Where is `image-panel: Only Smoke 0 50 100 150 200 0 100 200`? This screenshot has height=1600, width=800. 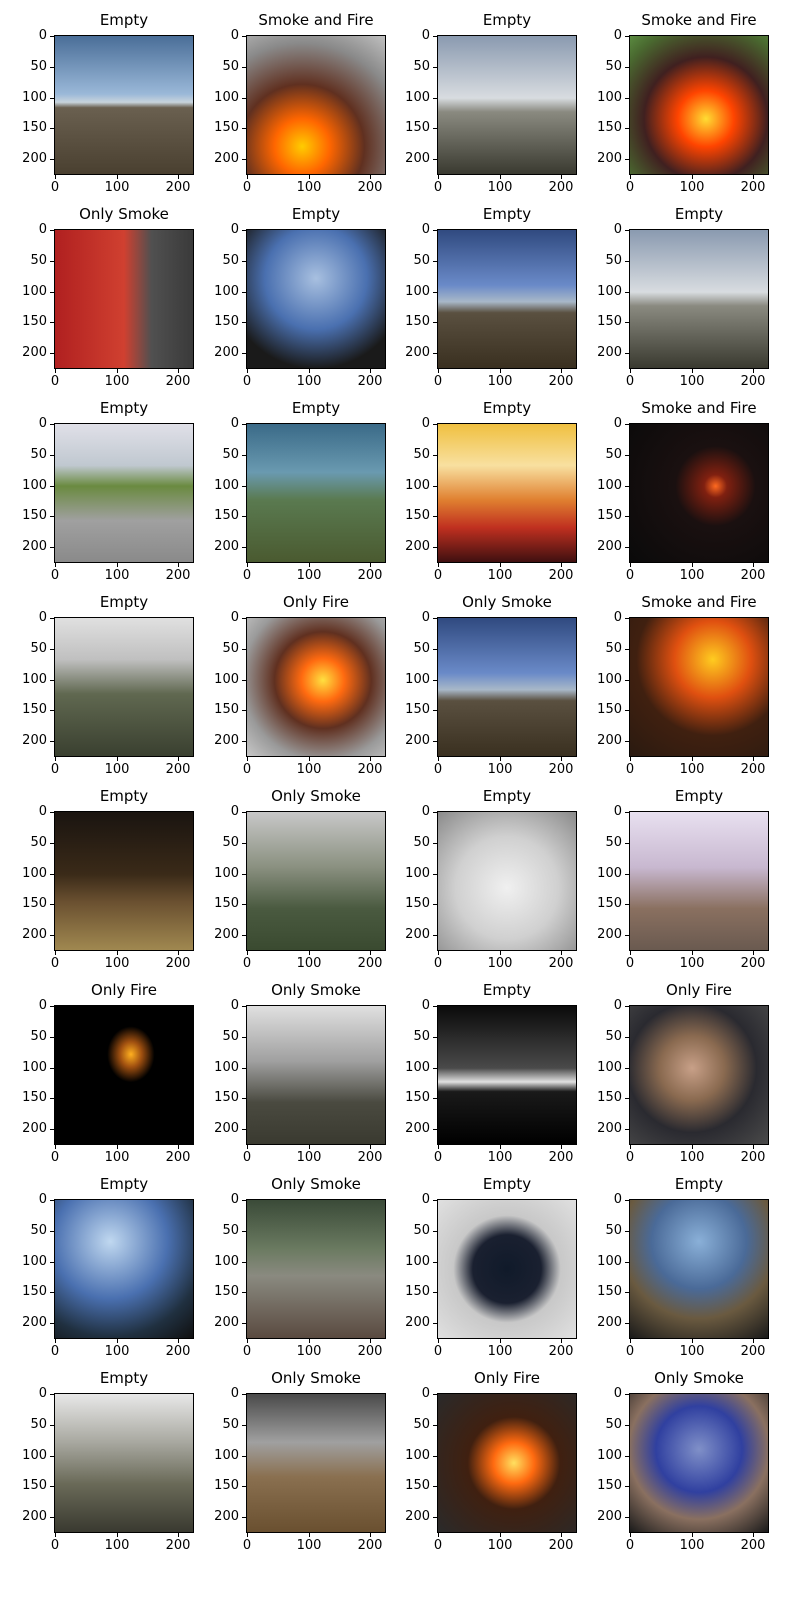
image-panel: Only Smoke 0 50 100 150 200 0 100 200 is located at coordinates (683, 1461).